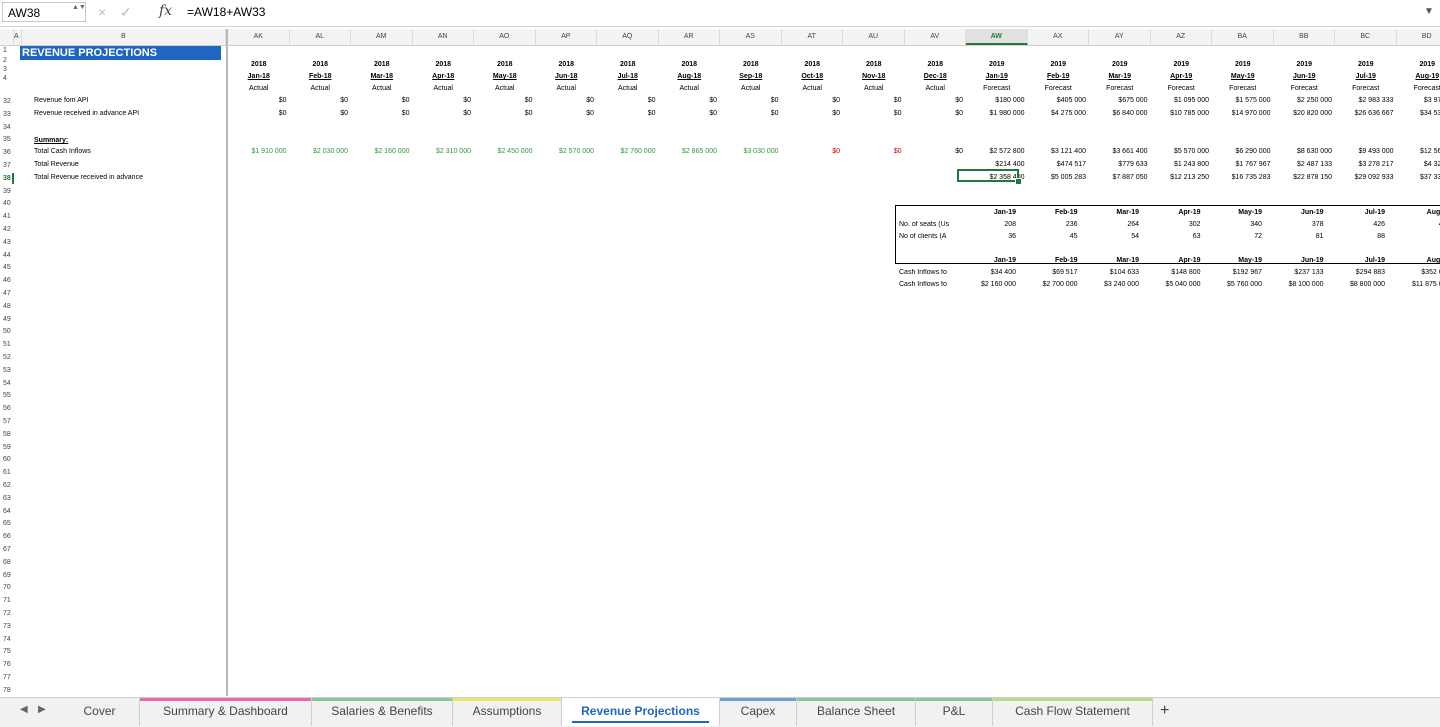  I want to click on label-revenue-api: Revenue fom API, so click(61, 100).